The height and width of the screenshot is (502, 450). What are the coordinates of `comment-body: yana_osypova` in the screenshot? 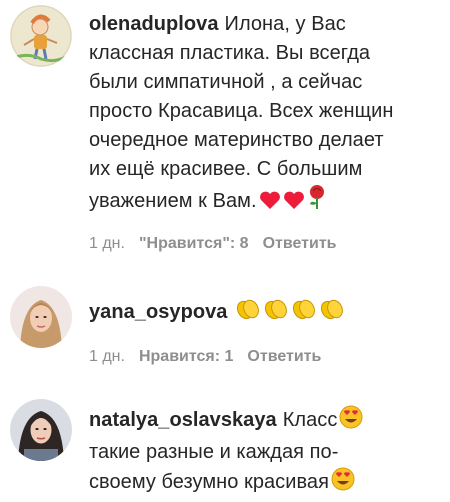 It's located at (264, 313).